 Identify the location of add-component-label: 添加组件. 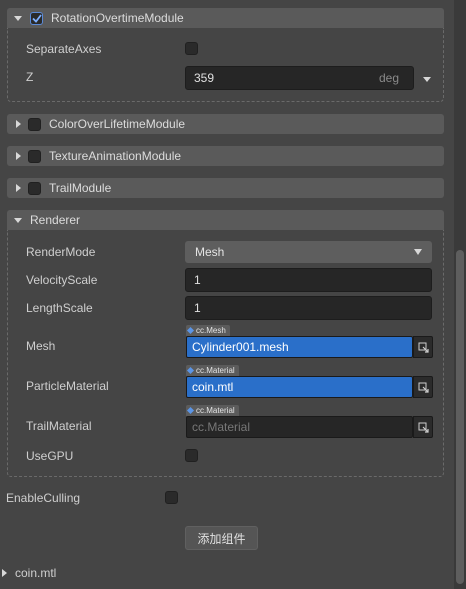
(221, 538).